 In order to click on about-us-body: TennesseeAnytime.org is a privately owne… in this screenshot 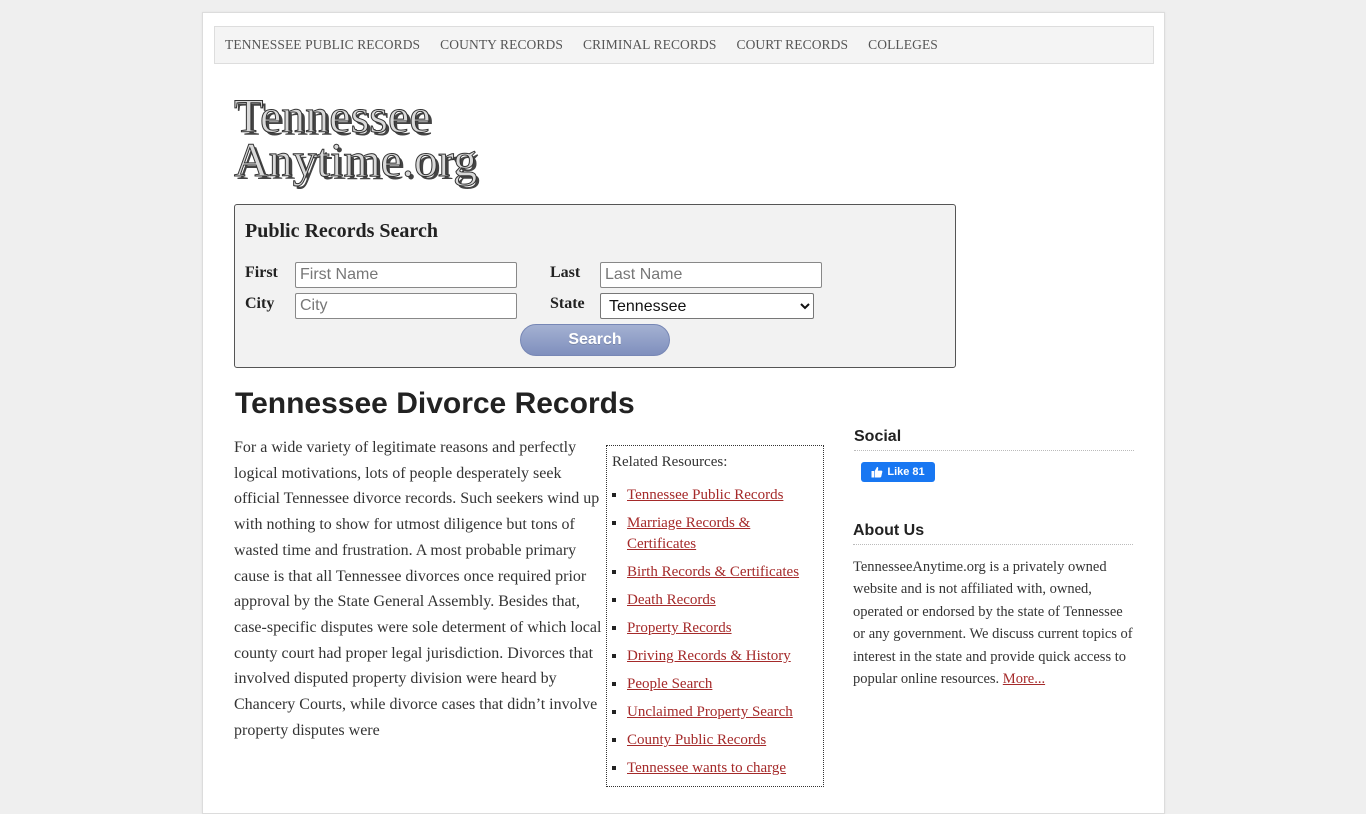, I will do `click(993, 623)`.